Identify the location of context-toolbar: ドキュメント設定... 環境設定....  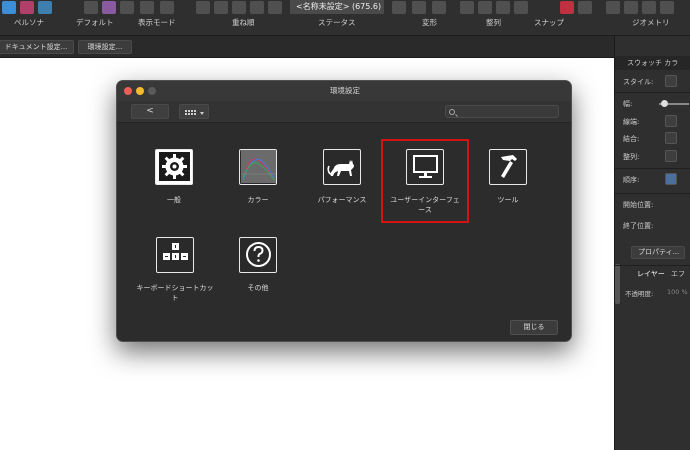
(307, 47).